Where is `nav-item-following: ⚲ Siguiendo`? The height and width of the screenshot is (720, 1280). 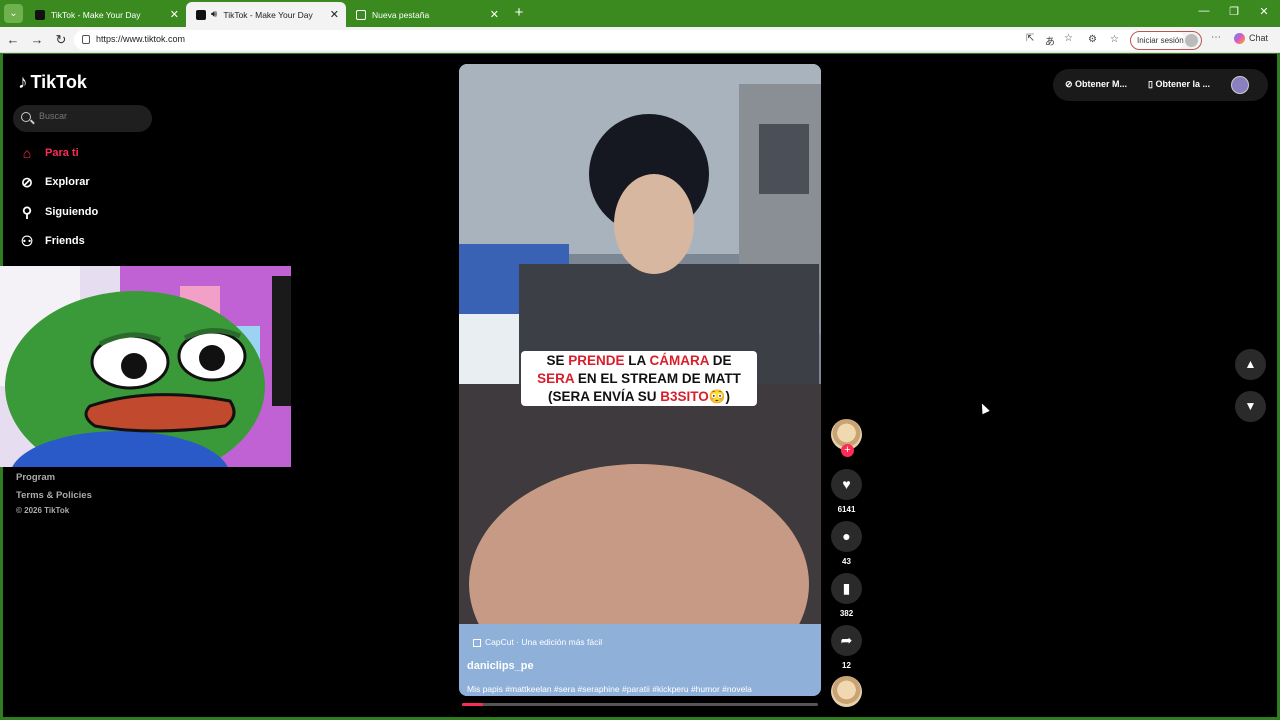
nav-item-following: ⚲ Siguiendo is located at coordinates (58, 212).